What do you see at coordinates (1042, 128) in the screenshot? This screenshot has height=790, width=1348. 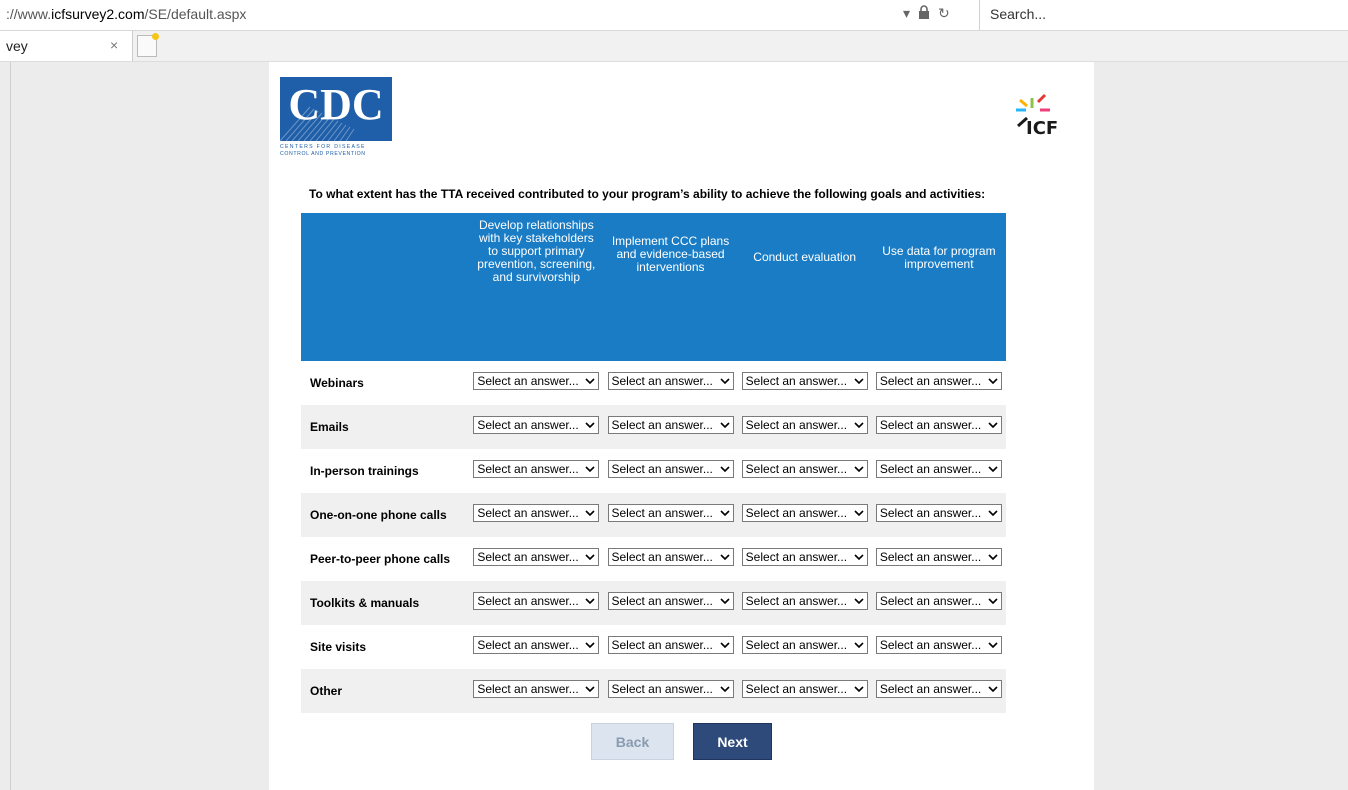 I see `icf-logo-text: ICF` at bounding box center [1042, 128].